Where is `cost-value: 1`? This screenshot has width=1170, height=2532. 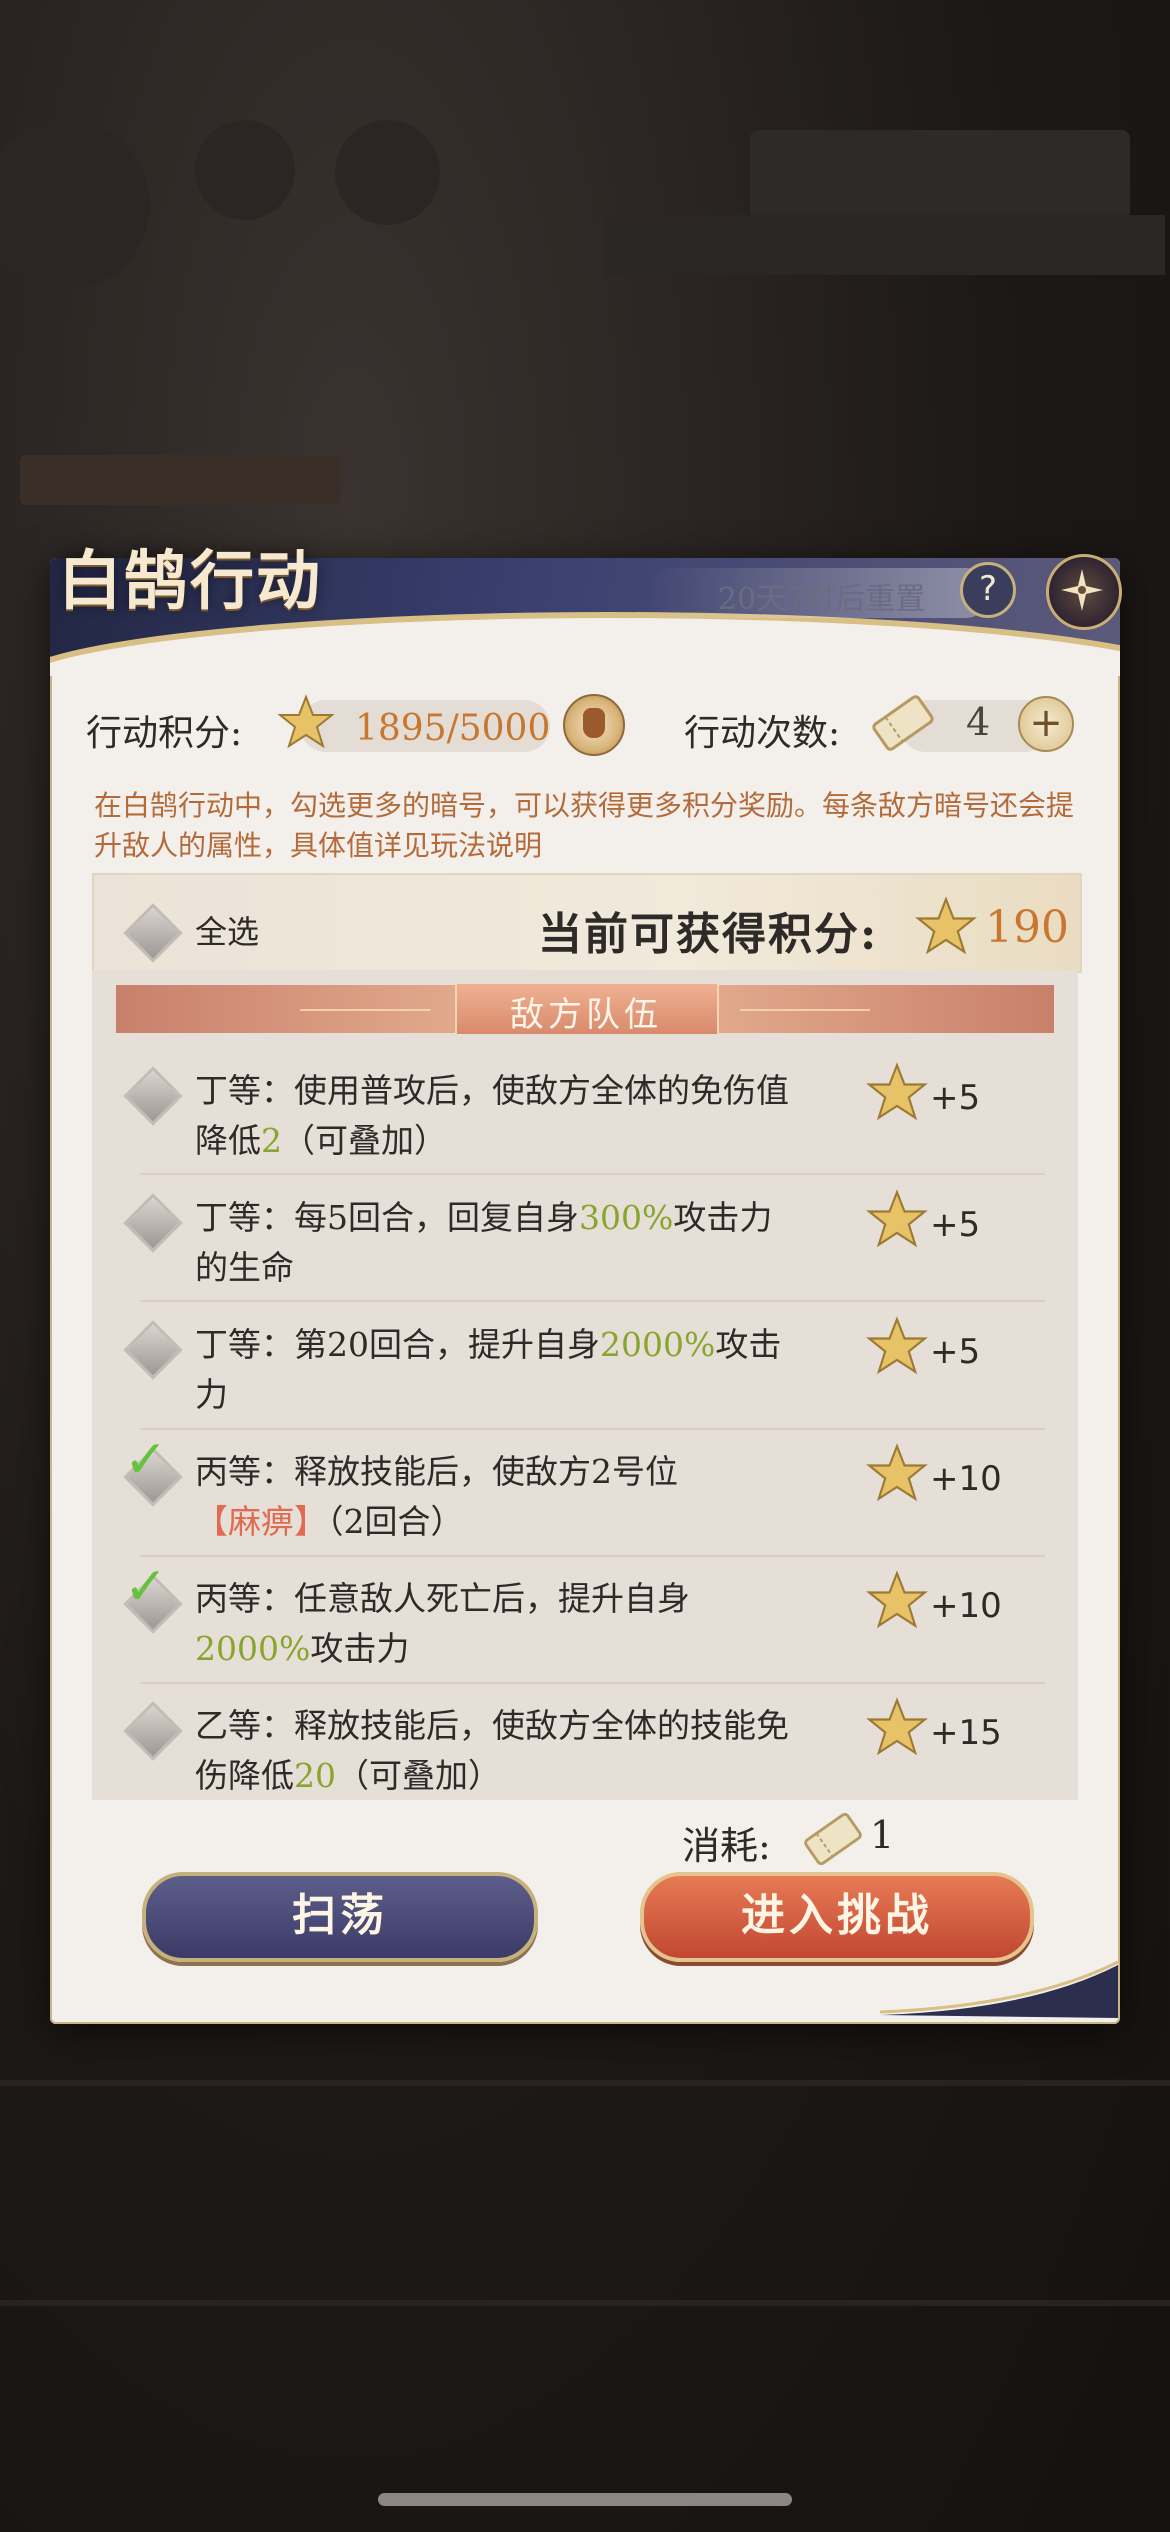 cost-value: 1 is located at coordinates (882, 1835).